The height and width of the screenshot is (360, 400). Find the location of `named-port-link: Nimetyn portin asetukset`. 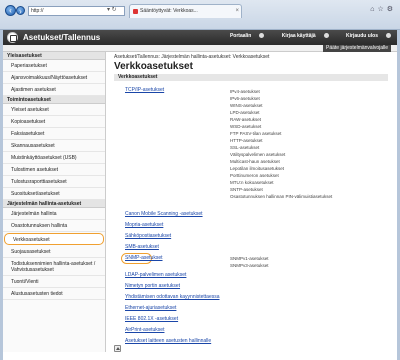

named-port-link: Nimetyn portin asetukset is located at coordinates (152, 286).